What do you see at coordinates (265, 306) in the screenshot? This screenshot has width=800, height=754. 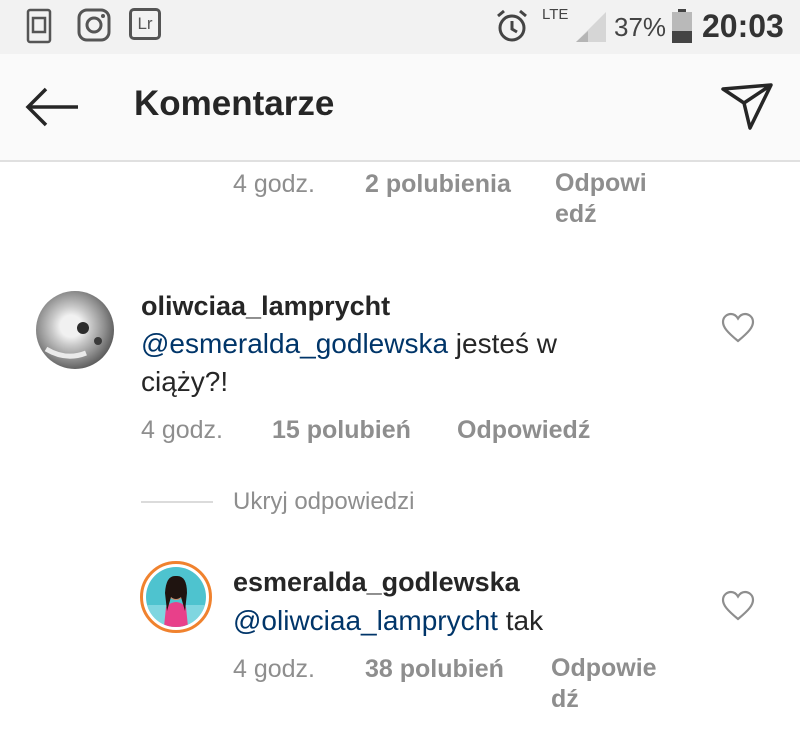 I see `comment-username: oliwciaa_lamprycht` at bounding box center [265, 306].